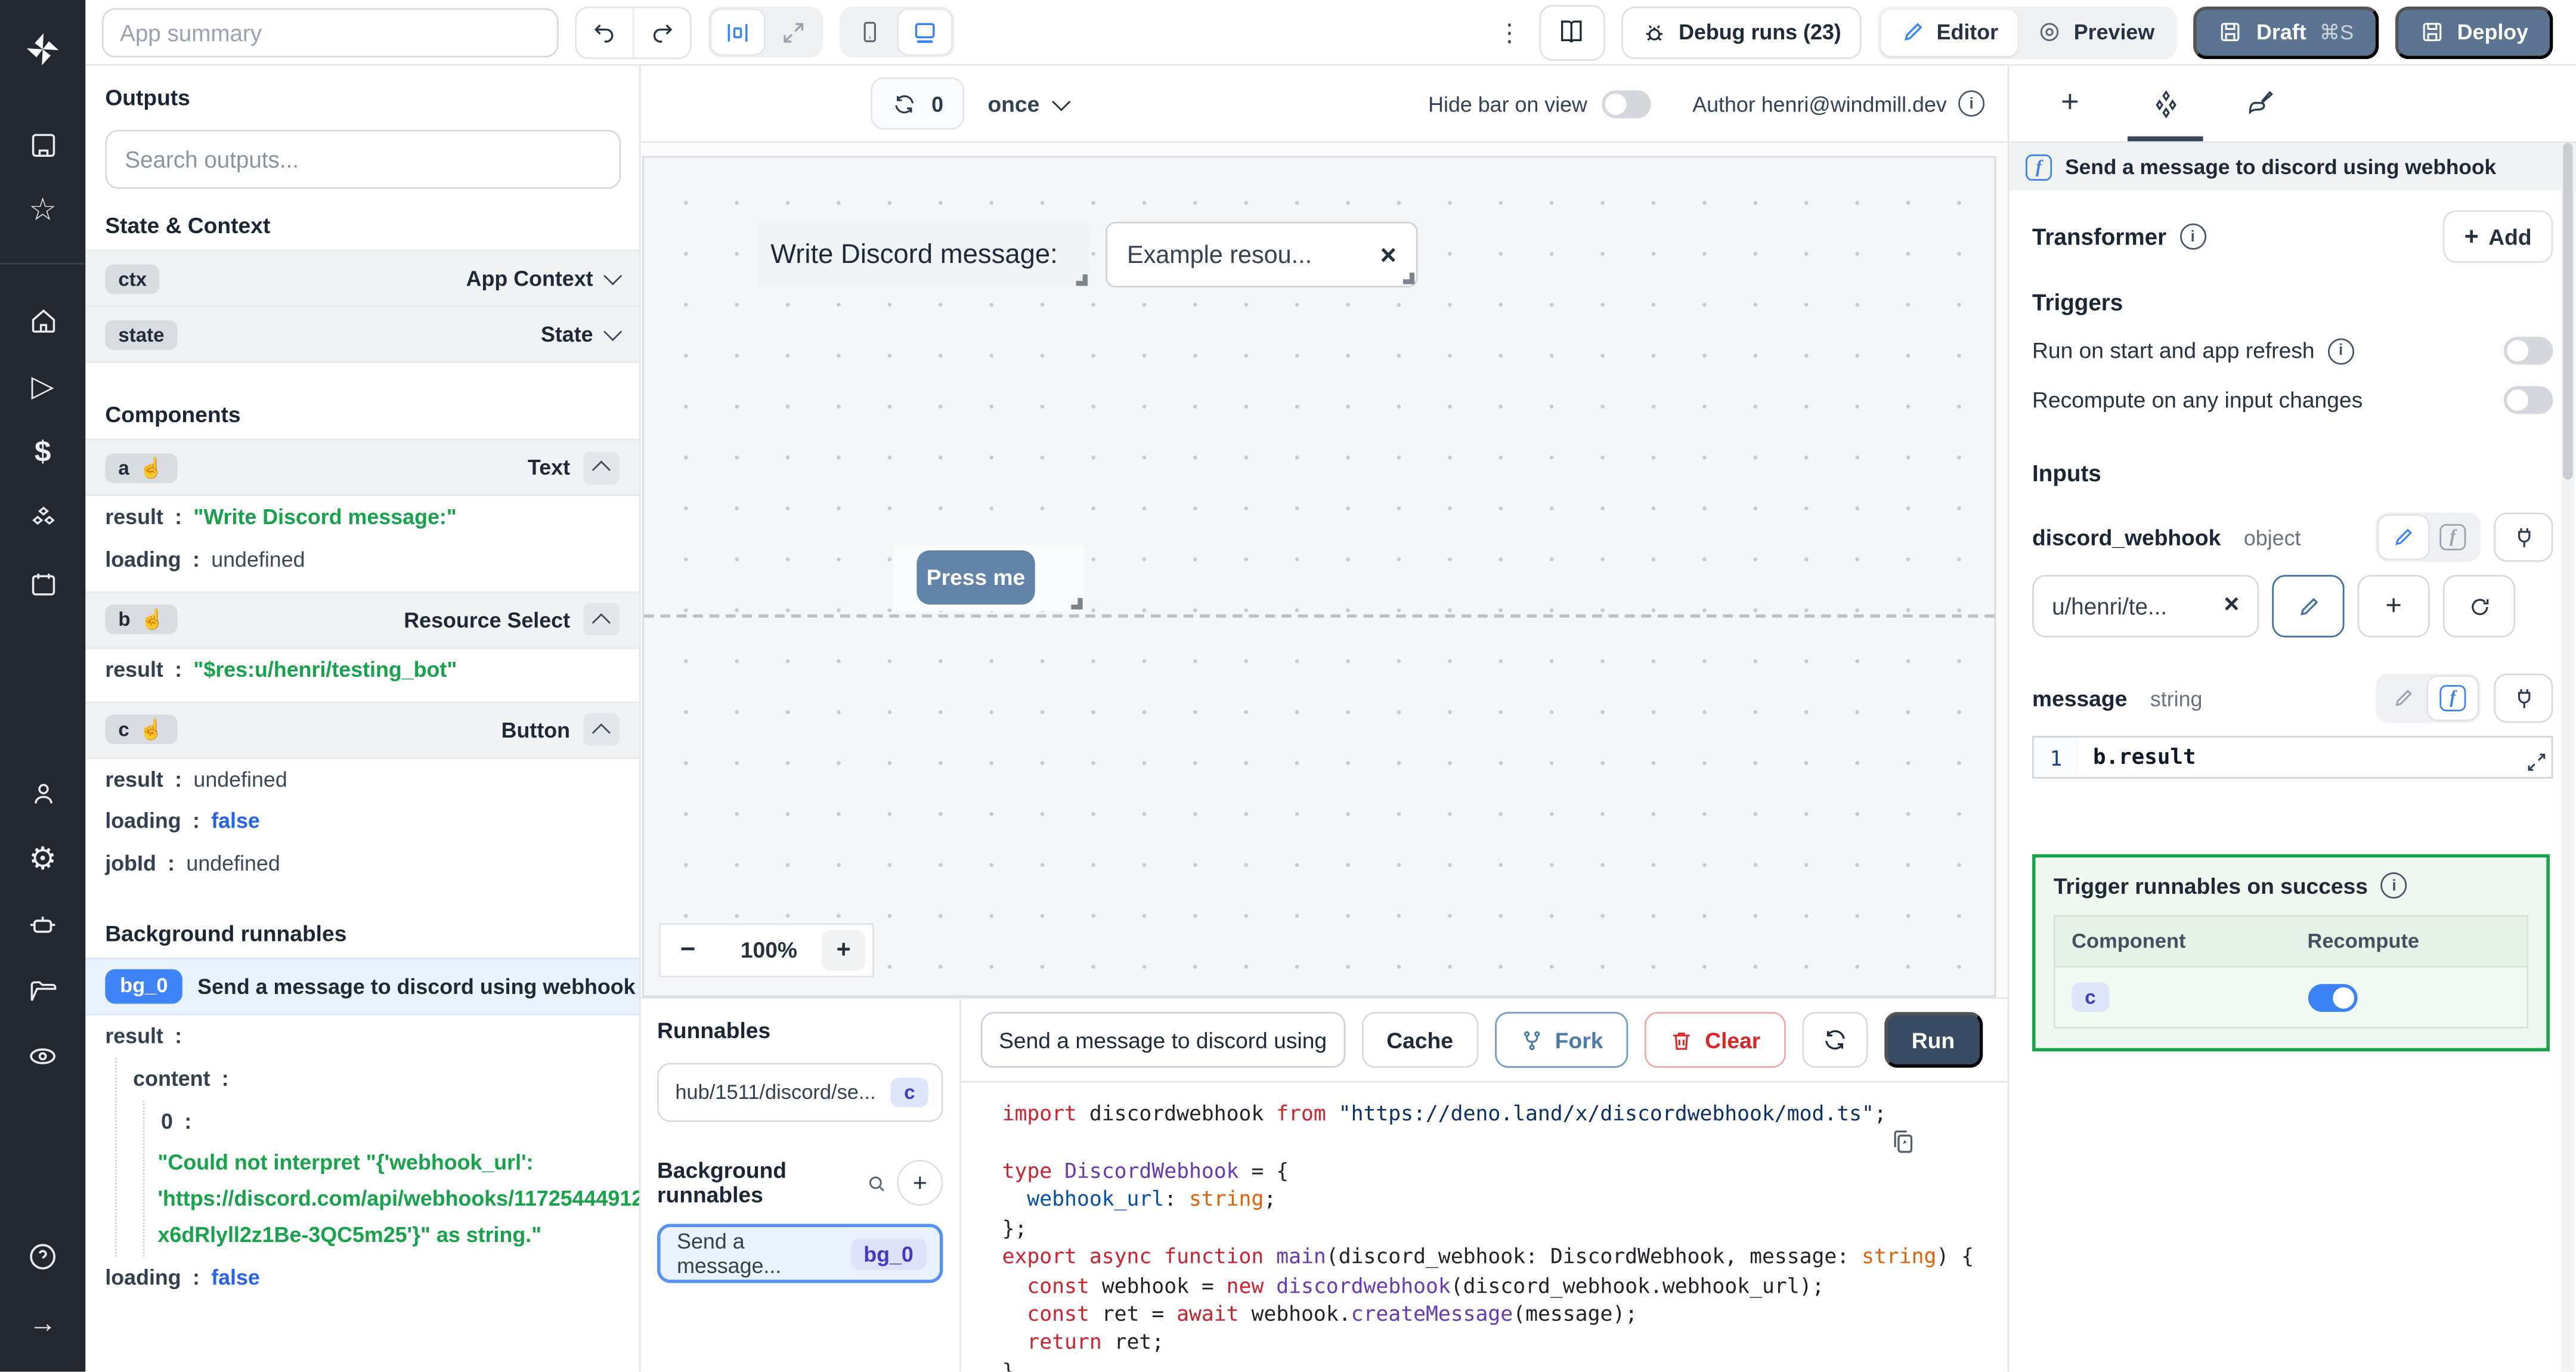  Describe the element at coordinates (2197, 400) in the screenshot. I see `trigger2-label: Recompute on any input changes` at that location.